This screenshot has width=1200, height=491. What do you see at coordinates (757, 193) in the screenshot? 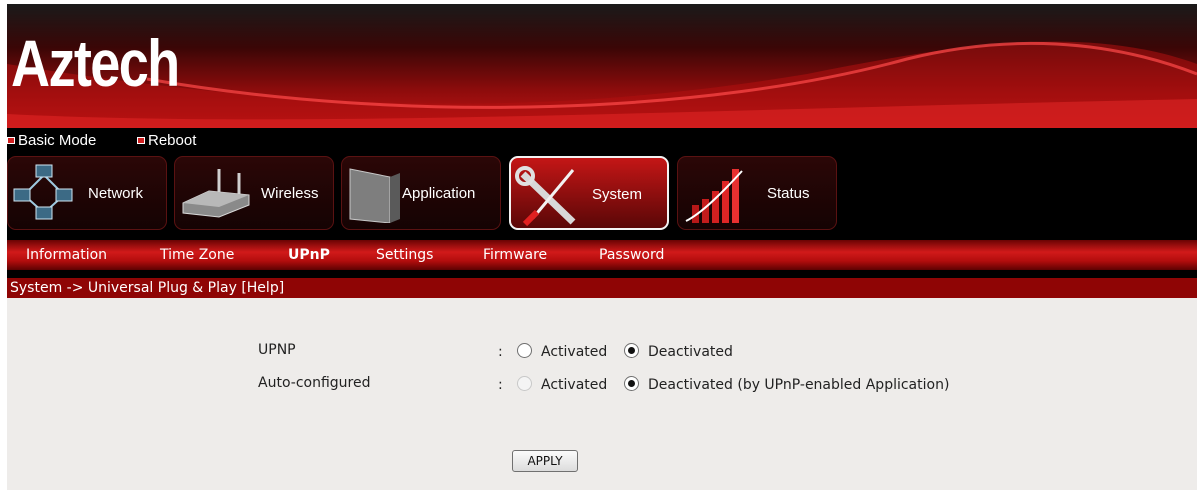
I see `tab-status: Status` at bounding box center [757, 193].